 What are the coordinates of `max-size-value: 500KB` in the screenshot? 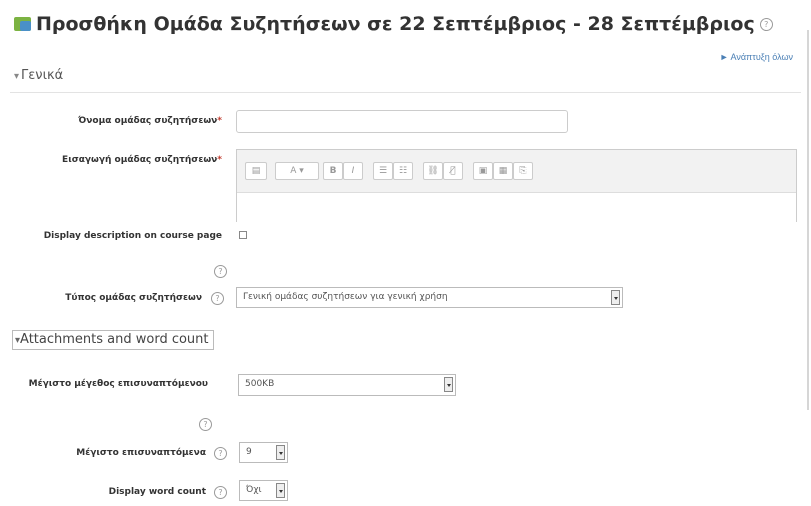 It's located at (260, 384).